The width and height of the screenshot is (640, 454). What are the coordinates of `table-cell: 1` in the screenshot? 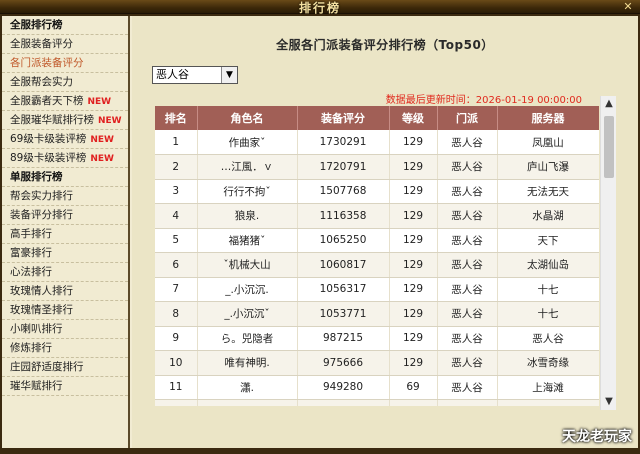 It's located at (176, 142).